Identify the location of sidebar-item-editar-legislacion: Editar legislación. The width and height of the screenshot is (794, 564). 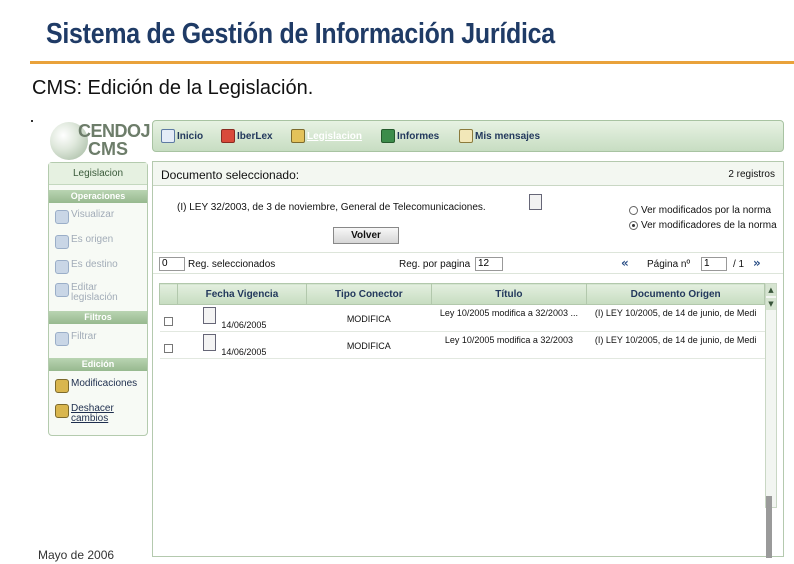
(90, 293).